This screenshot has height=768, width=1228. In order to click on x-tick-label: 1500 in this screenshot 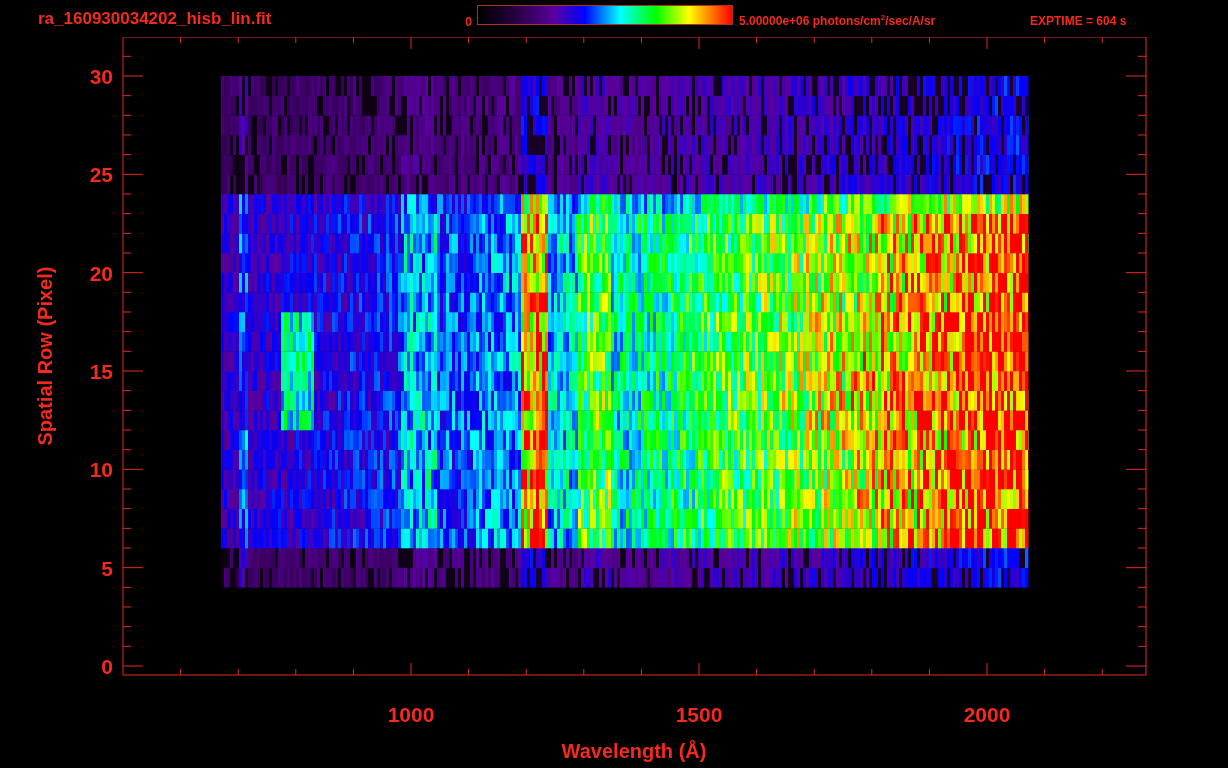, I will do `click(699, 714)`.